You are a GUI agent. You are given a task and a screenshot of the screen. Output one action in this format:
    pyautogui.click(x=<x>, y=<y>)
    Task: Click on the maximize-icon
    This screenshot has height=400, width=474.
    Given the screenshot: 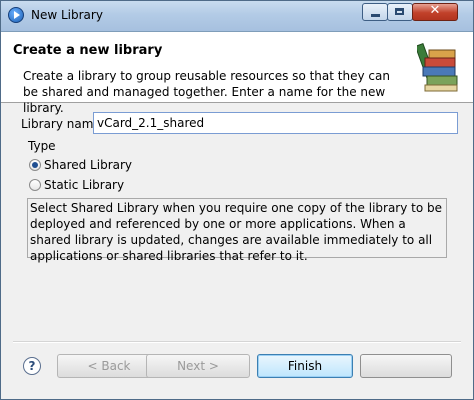 What is the action you would take?
    pyautogui.click(x=400, y=12)
    